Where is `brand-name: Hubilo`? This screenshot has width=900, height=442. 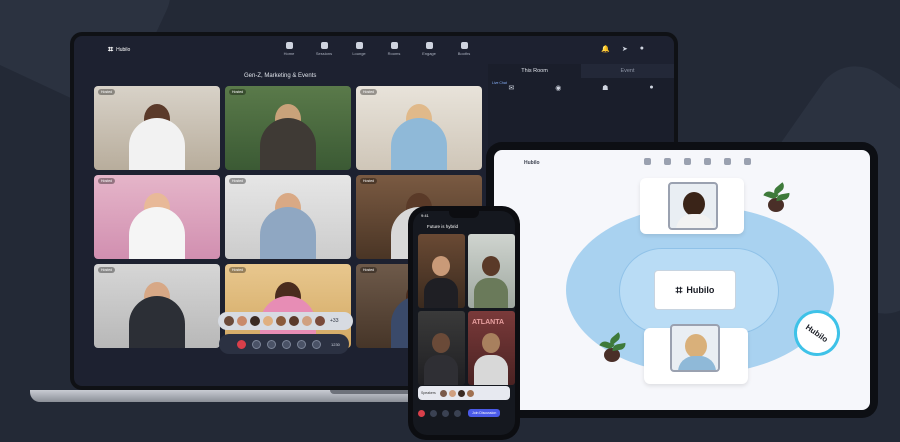 brand-name: Hubilo is located at coordinates (123, 49).